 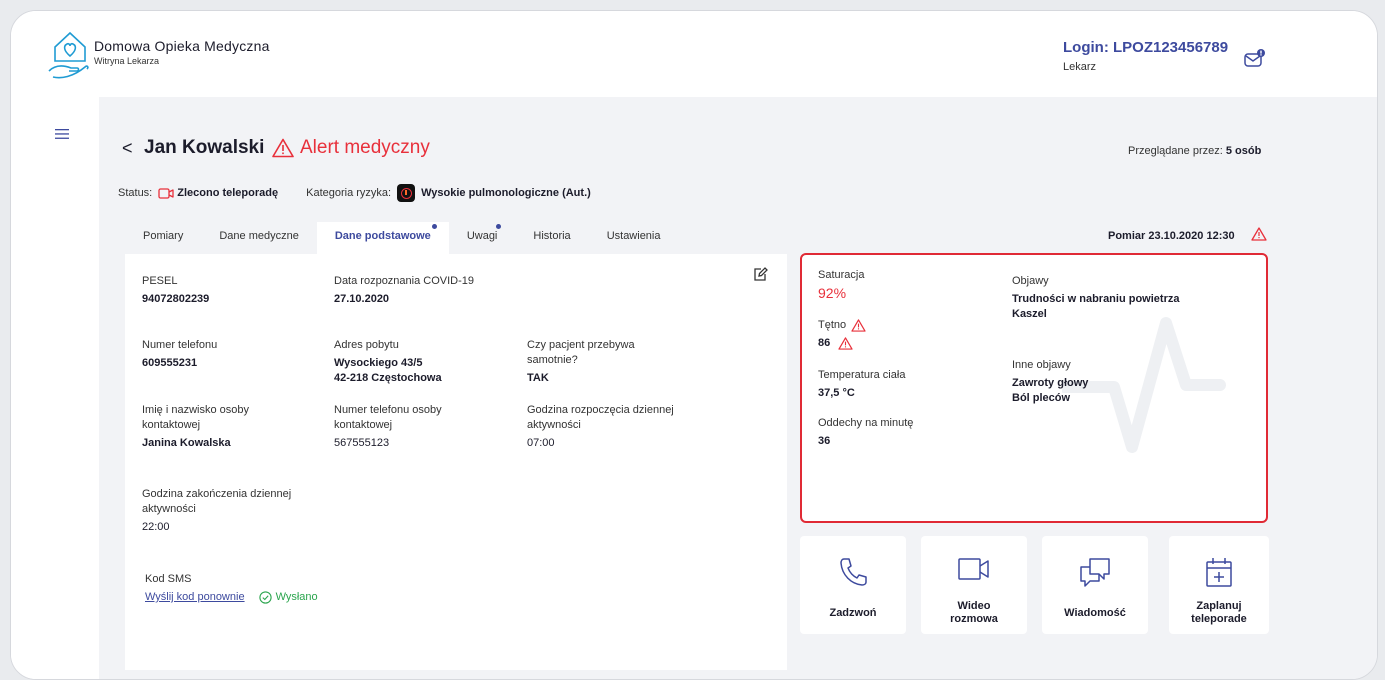 What do you see at coordinates (1219, 619) in the screenshot?
I see `schedule-label-line2: teleporade` at bounding box center [1219, 619].